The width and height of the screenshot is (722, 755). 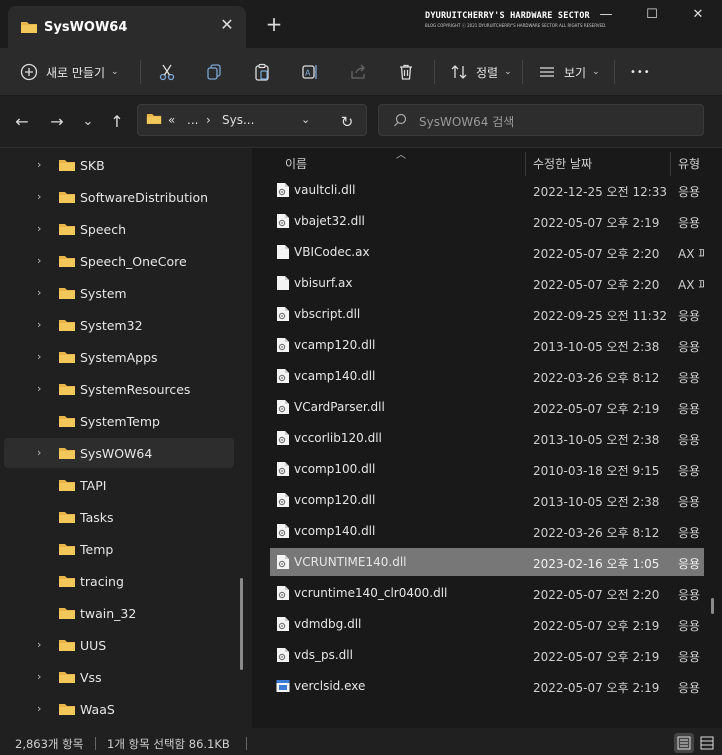 What do you see at coordinates (487, 407) in the screenshot?
I see `file-row: VCardParser.dll 2022-05-07 오후 2:19 응용` at bounding box center [487, 407].